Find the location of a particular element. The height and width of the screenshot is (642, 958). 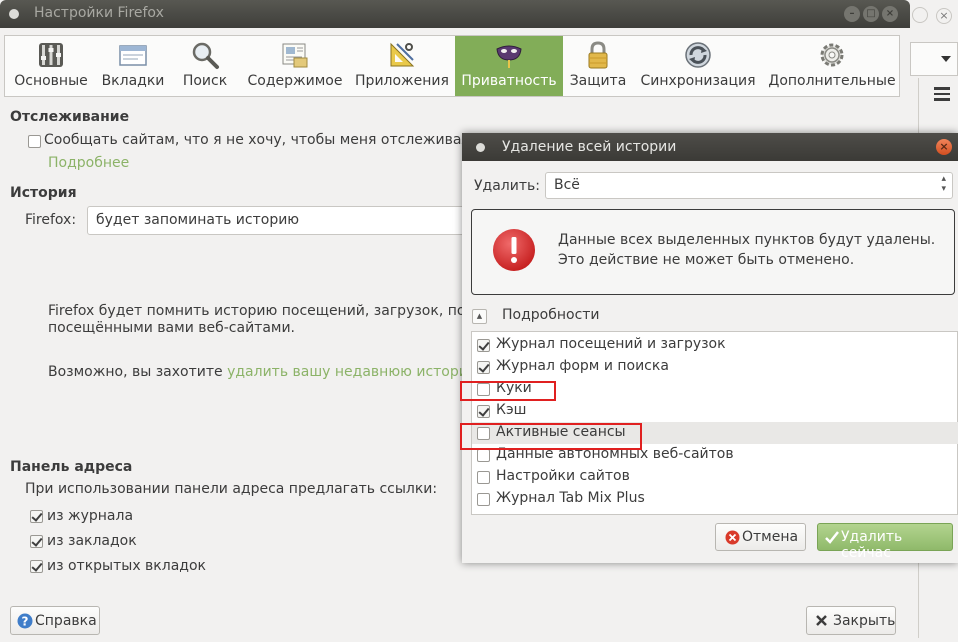

list-item-label: Журнал Tab Mix Plus is located at coordinates (570, 498).